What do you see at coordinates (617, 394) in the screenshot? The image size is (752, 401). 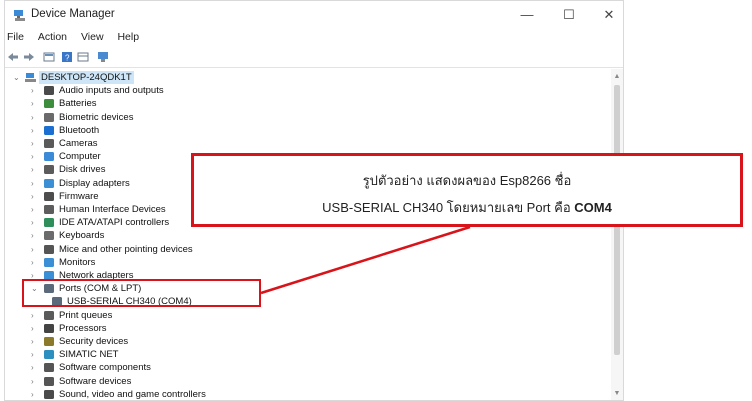 I see `scroll-down-icon: ▼` at bounding box center [617, 394].